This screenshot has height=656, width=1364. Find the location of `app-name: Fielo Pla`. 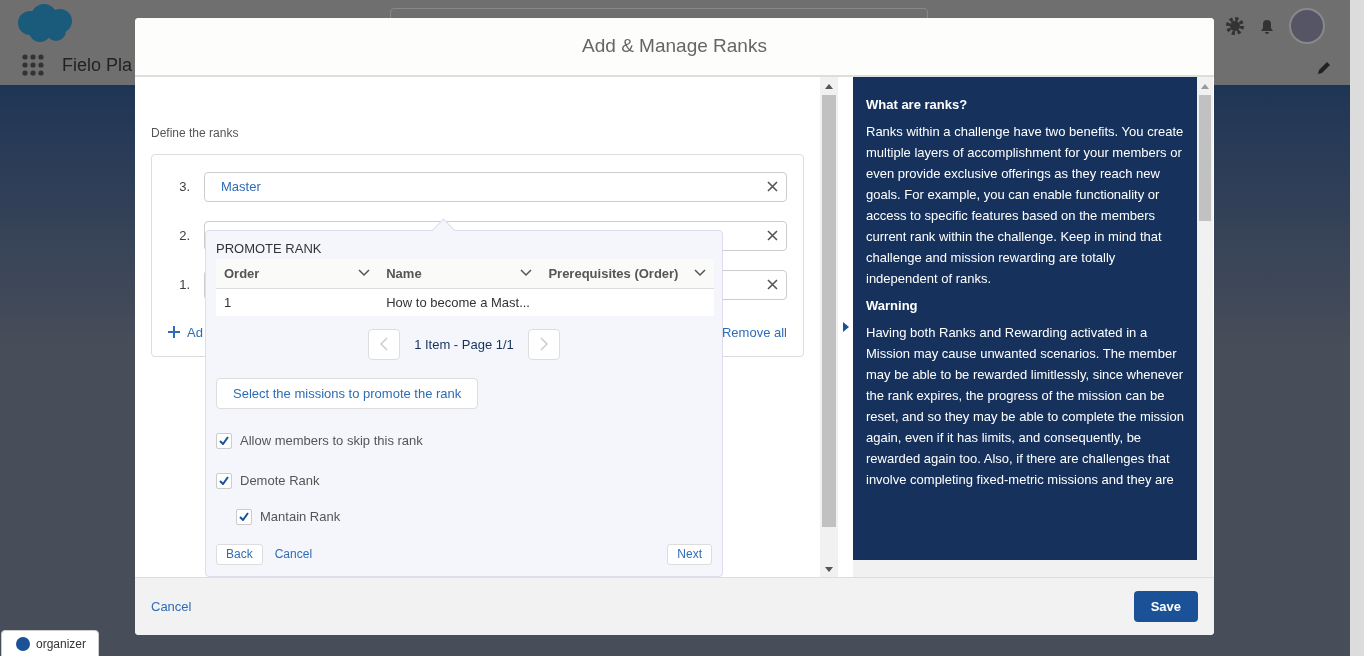

app-name: Fielo Pla is located at coordinates (97, 65).